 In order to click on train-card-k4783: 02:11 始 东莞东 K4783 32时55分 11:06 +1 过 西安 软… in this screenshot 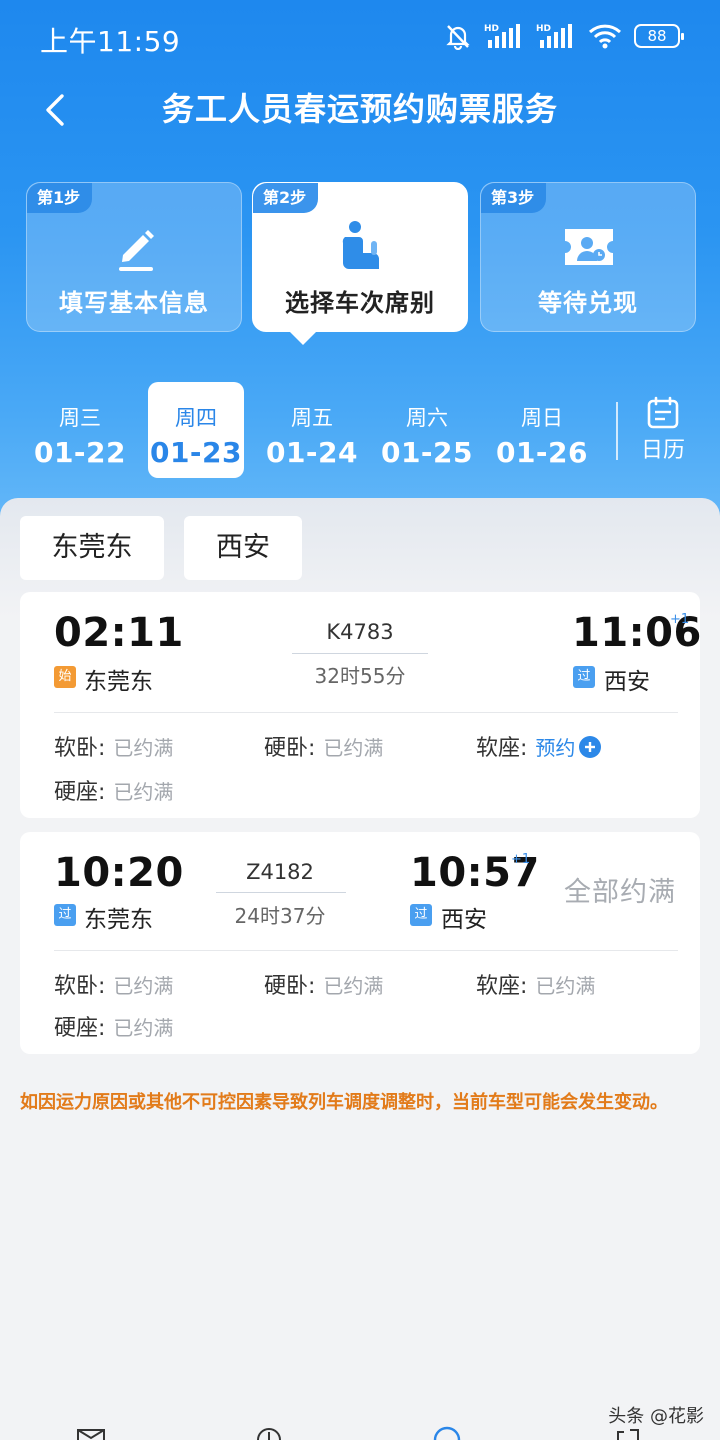, I will do `click(360, 705)`.